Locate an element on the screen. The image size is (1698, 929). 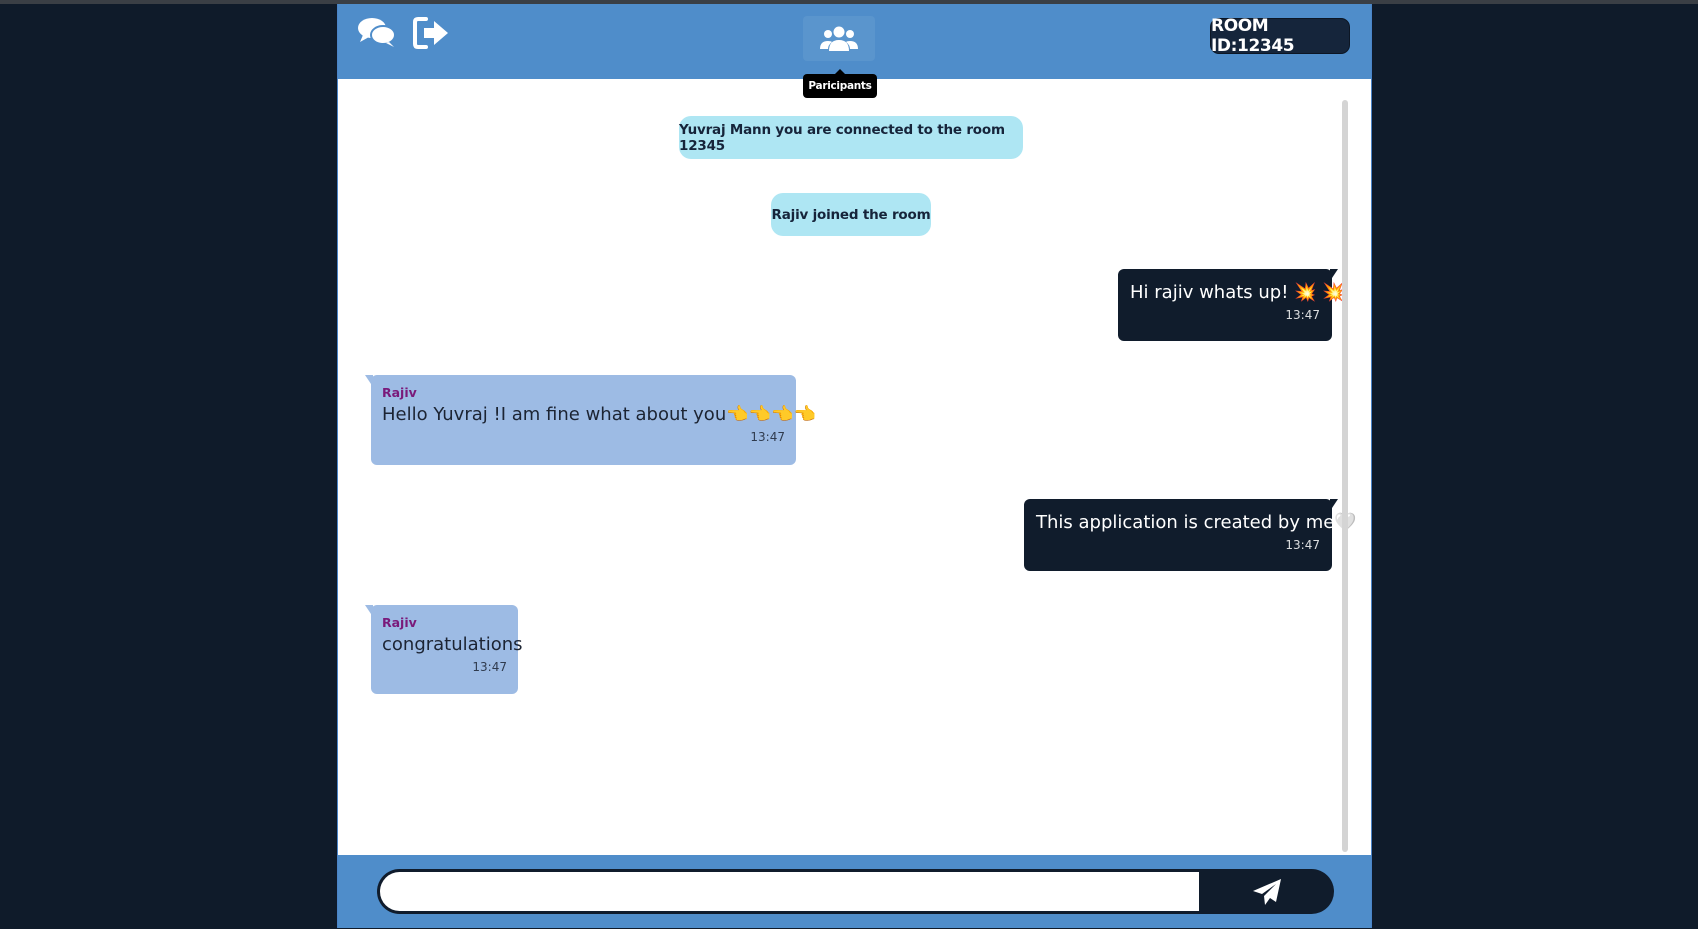
message-list-scrollbar is located at coordinates (1345, 476).